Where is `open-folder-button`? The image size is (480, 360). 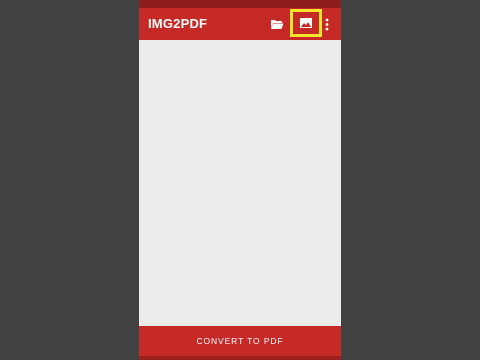
open-folder-button is located at coordinates (277, 24).